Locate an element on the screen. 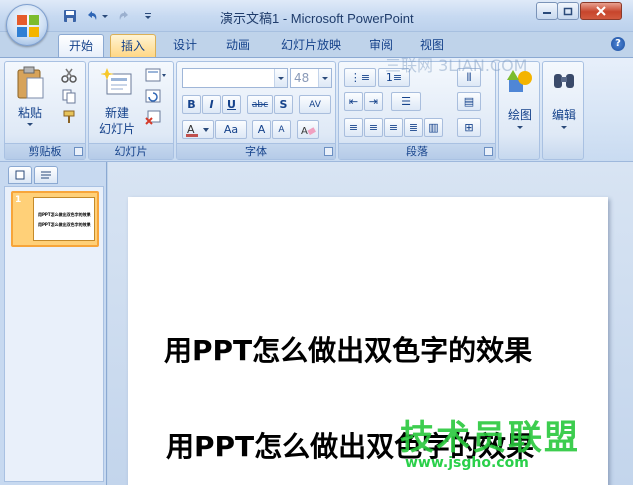 The height and width of the screenshot is (485, 633). change-case-icon: Aa is located at coordinates (231, 129).